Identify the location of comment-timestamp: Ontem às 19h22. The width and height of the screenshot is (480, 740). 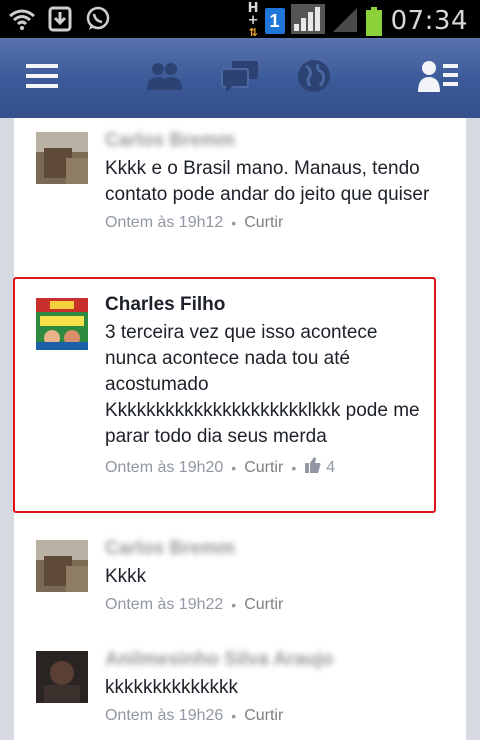
(164, 605).